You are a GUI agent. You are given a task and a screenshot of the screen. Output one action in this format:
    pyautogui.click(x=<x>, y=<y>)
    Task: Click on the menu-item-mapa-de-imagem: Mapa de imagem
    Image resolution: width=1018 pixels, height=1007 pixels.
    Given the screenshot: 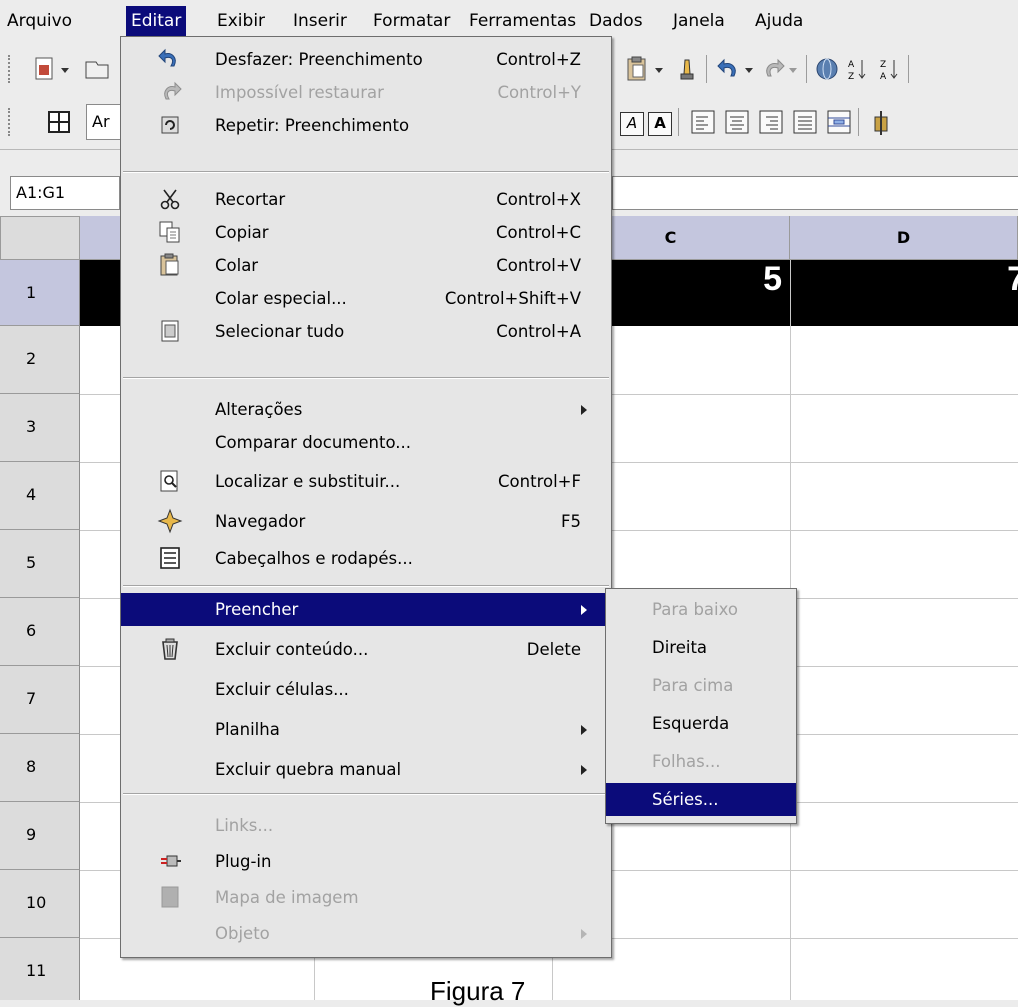 What is the action you would take?
    pyautogui.click(x=366, y=897)
    